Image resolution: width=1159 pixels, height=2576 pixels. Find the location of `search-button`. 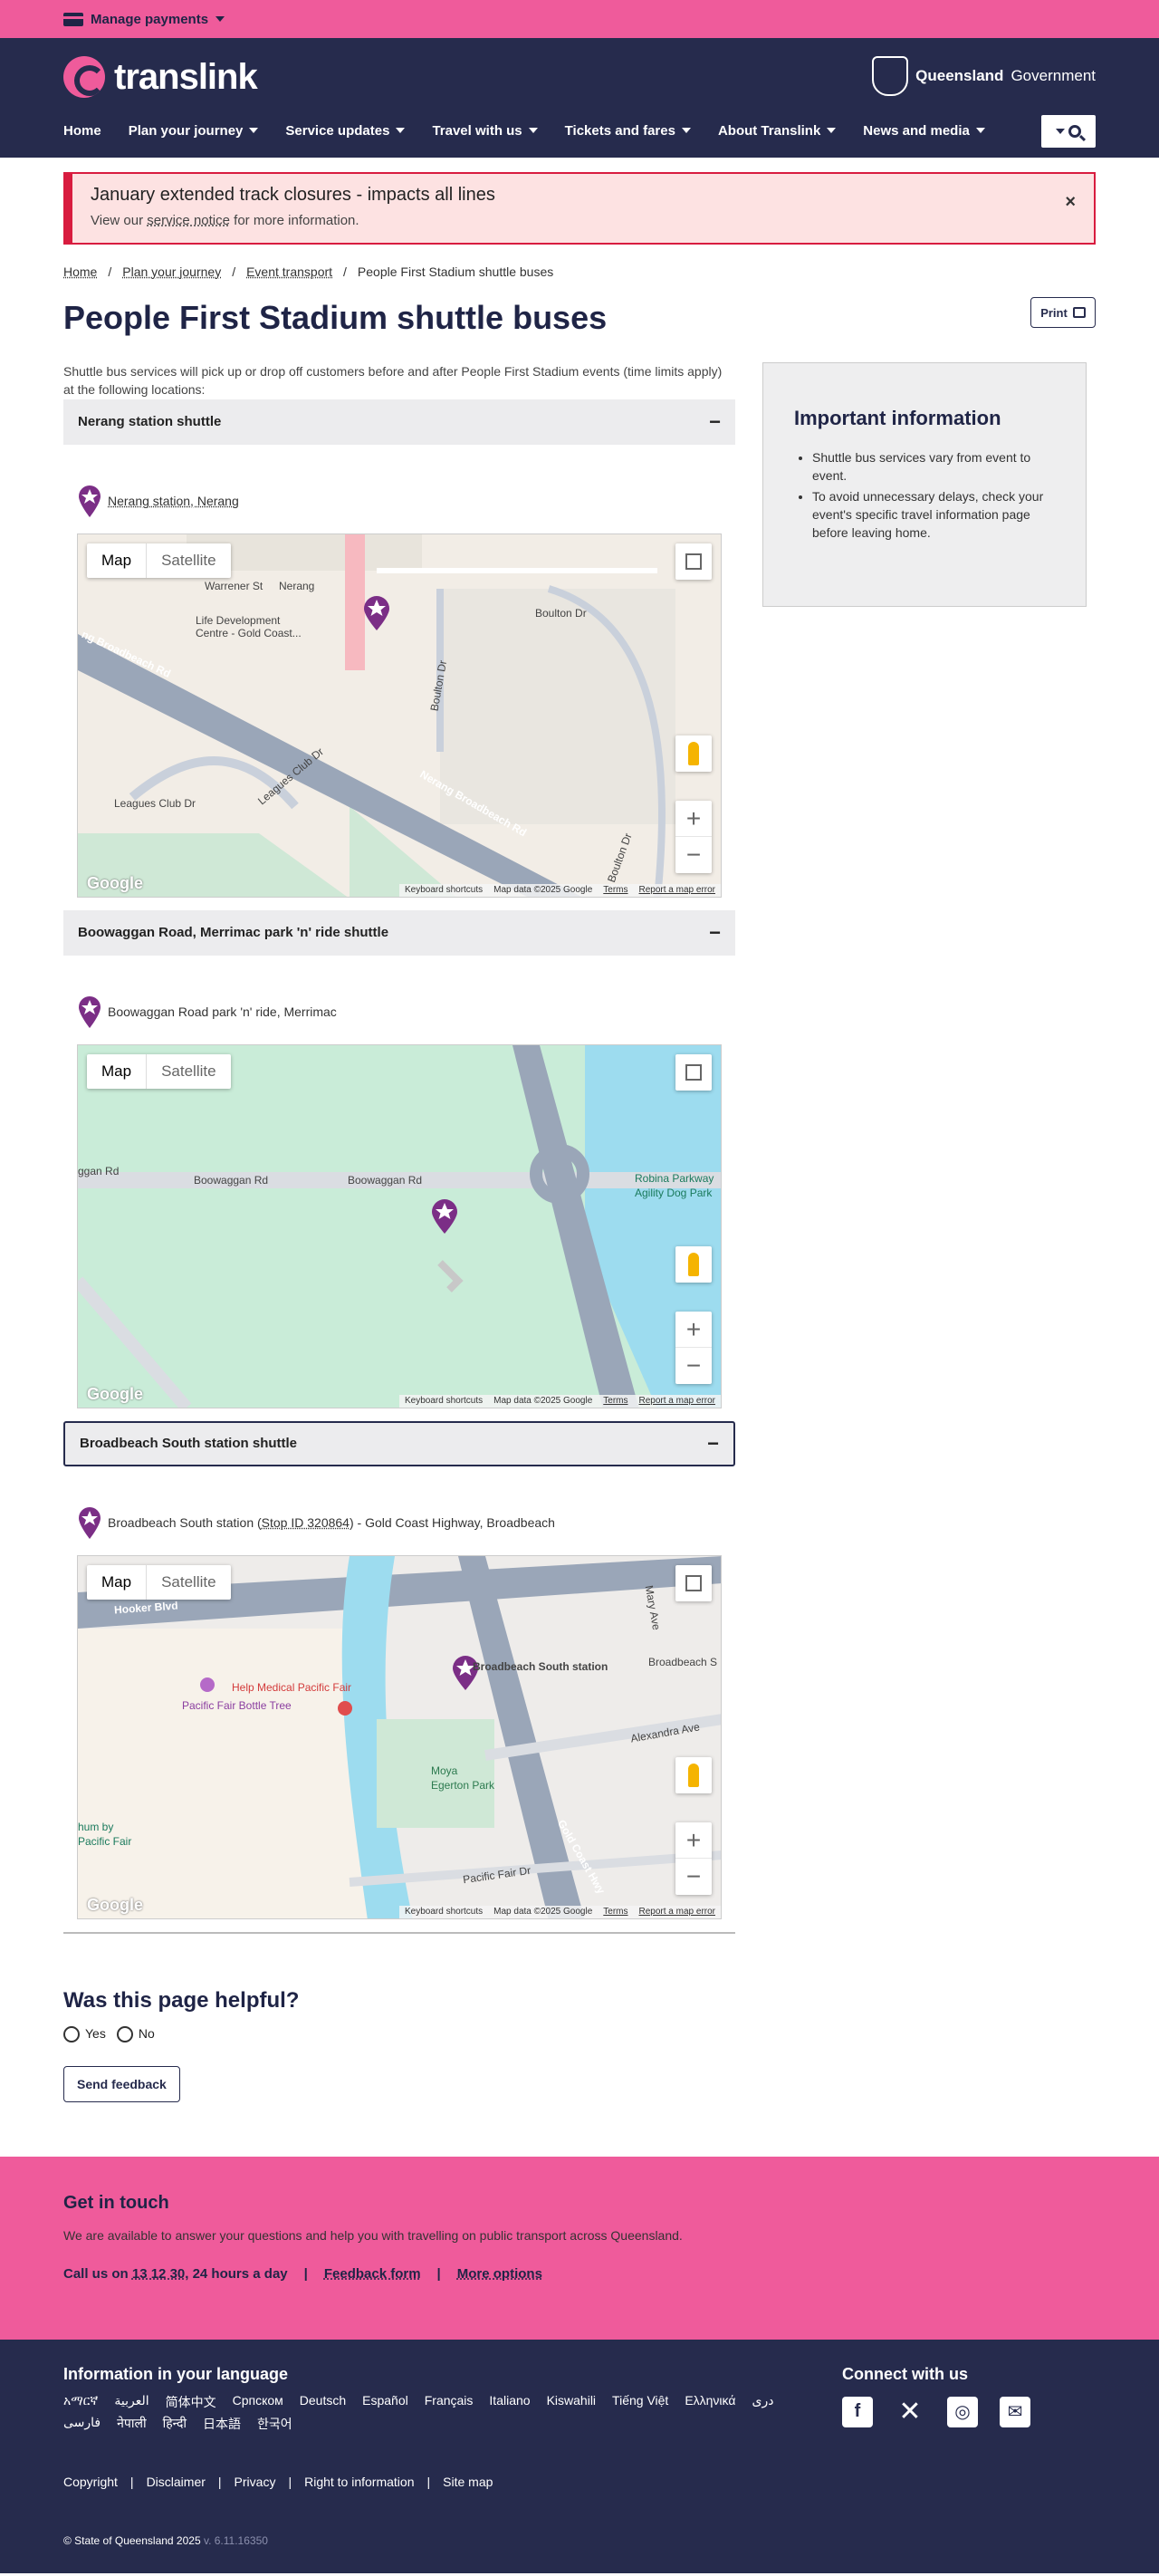

search-button is located at coordinates (1068, 131).